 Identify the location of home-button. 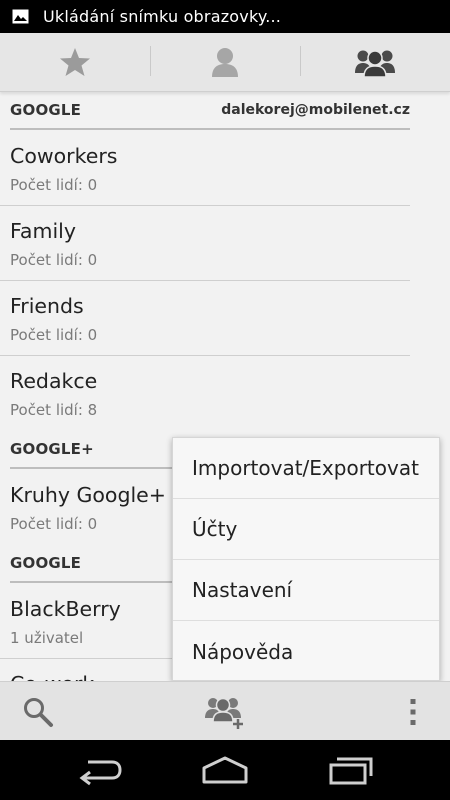
(225, 772).